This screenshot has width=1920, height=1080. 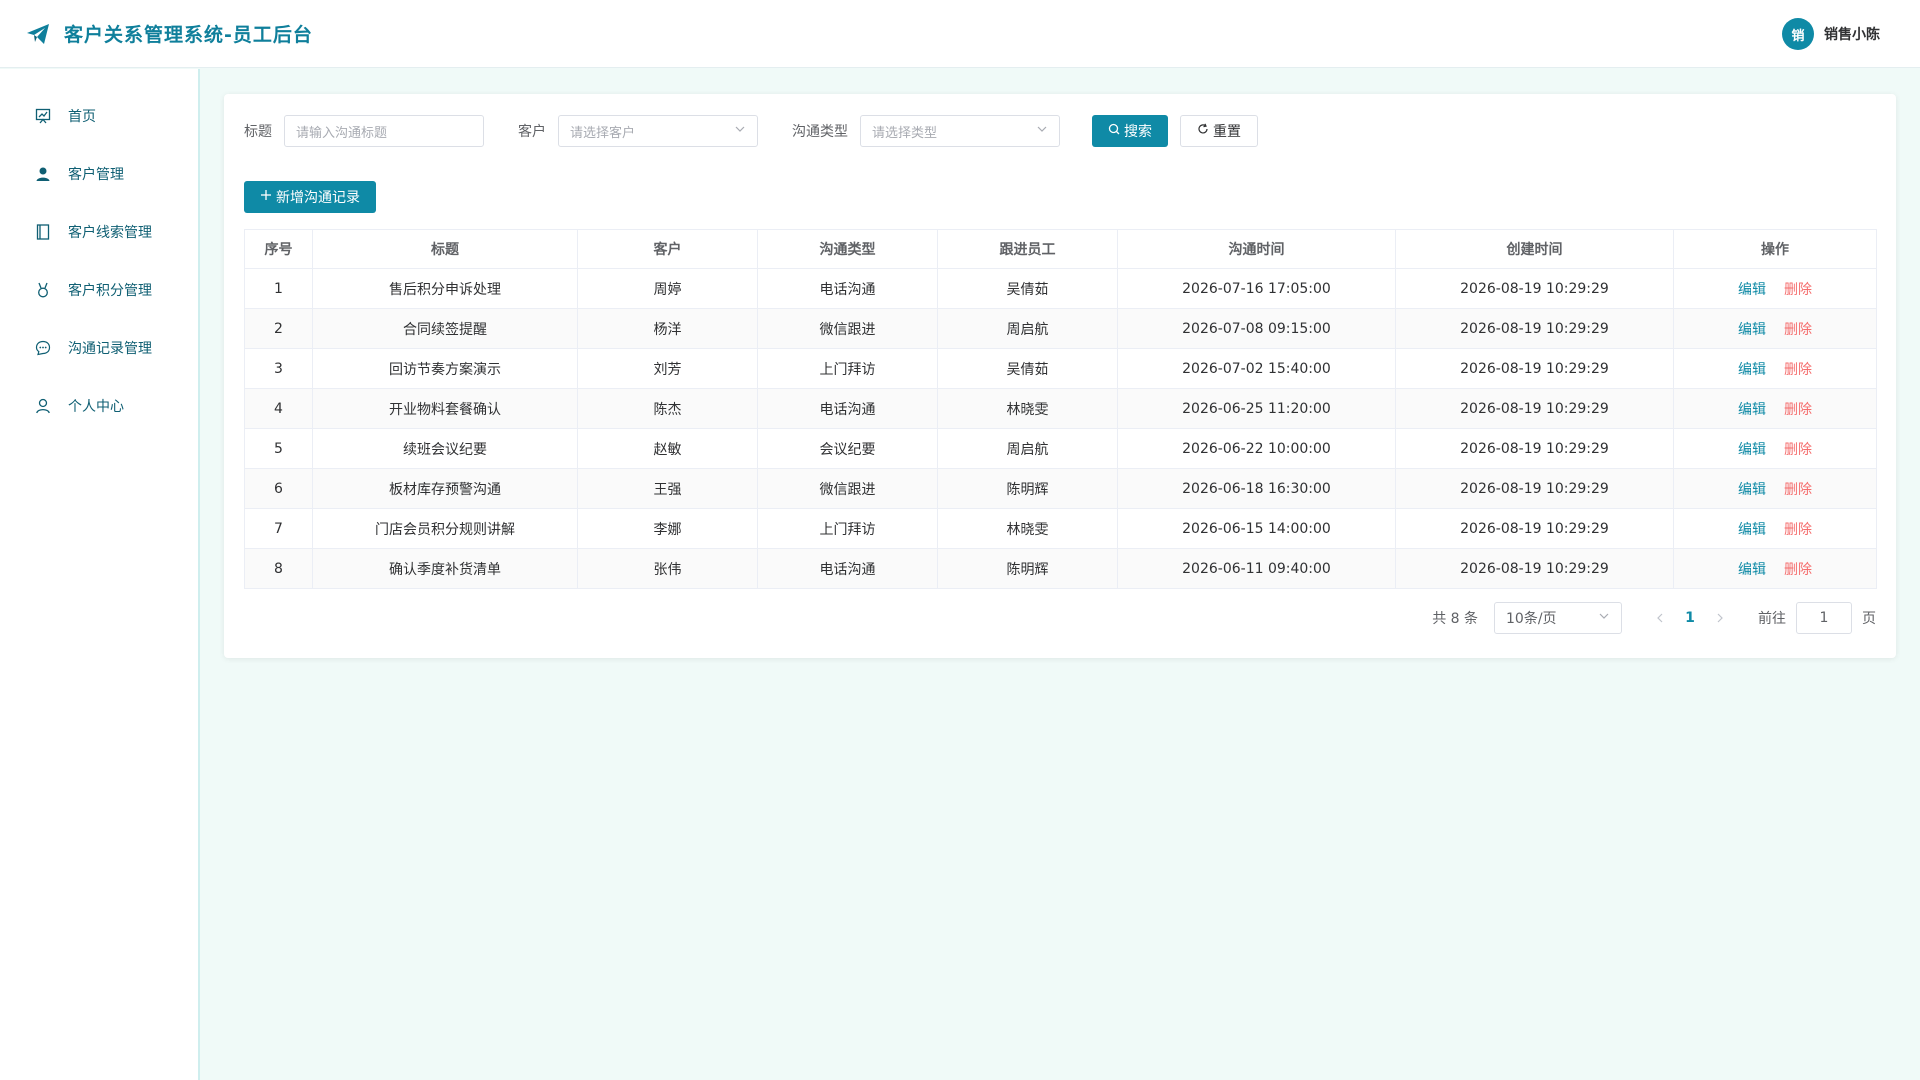 What do you see at coordinates (1256, 448) in the screenshot?
I see `row-comm-time: 2026-06-22 10:00:00` at bounding box center [1256, 448].